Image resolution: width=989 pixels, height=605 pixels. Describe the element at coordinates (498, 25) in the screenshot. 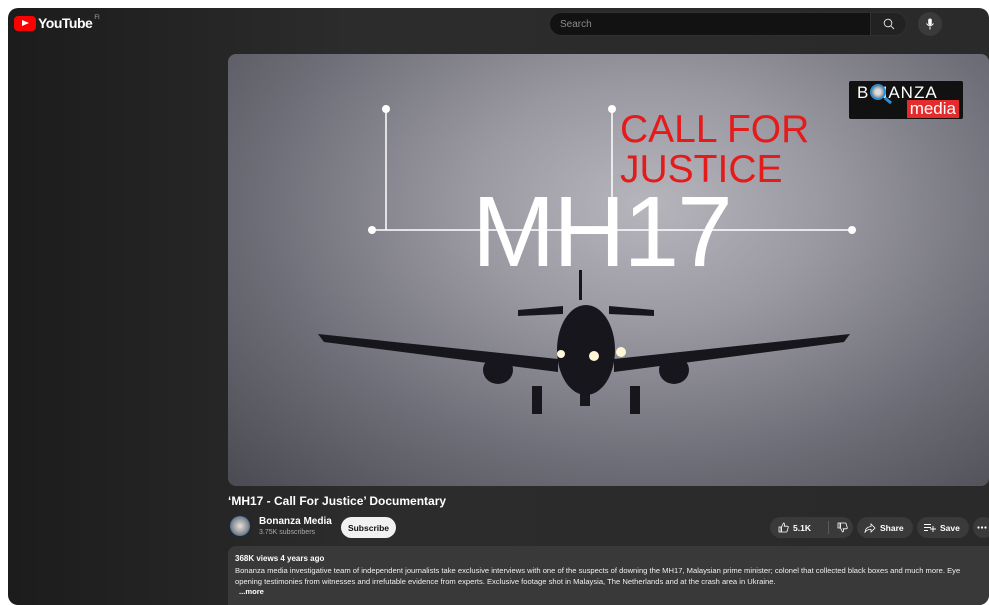

I see `top-bar: YouTube FI` at that location.